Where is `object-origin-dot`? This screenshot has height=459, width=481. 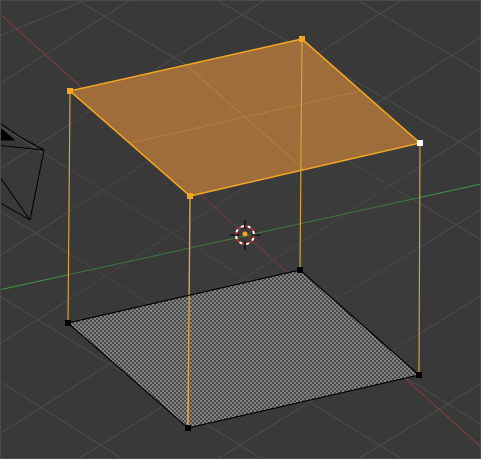 object-origin-dot is located at coordinates (245, 234).